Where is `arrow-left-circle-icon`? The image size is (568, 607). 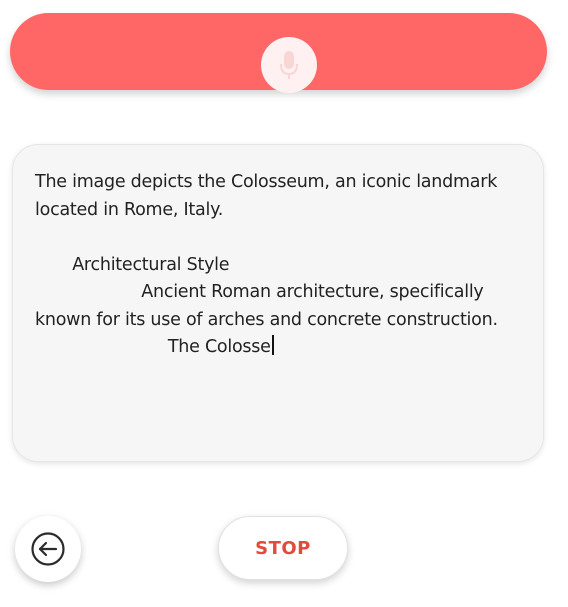
arrow-left-circle-icon is located at coordinates (48, 549).